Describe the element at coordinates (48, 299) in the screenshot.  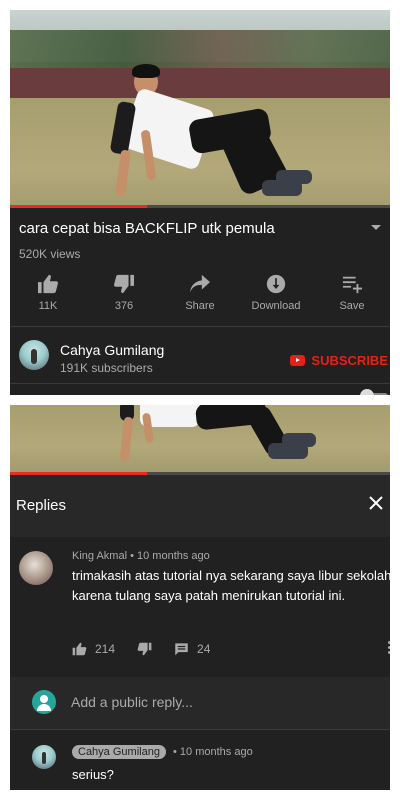
I see `like-button: 11K` at that location.